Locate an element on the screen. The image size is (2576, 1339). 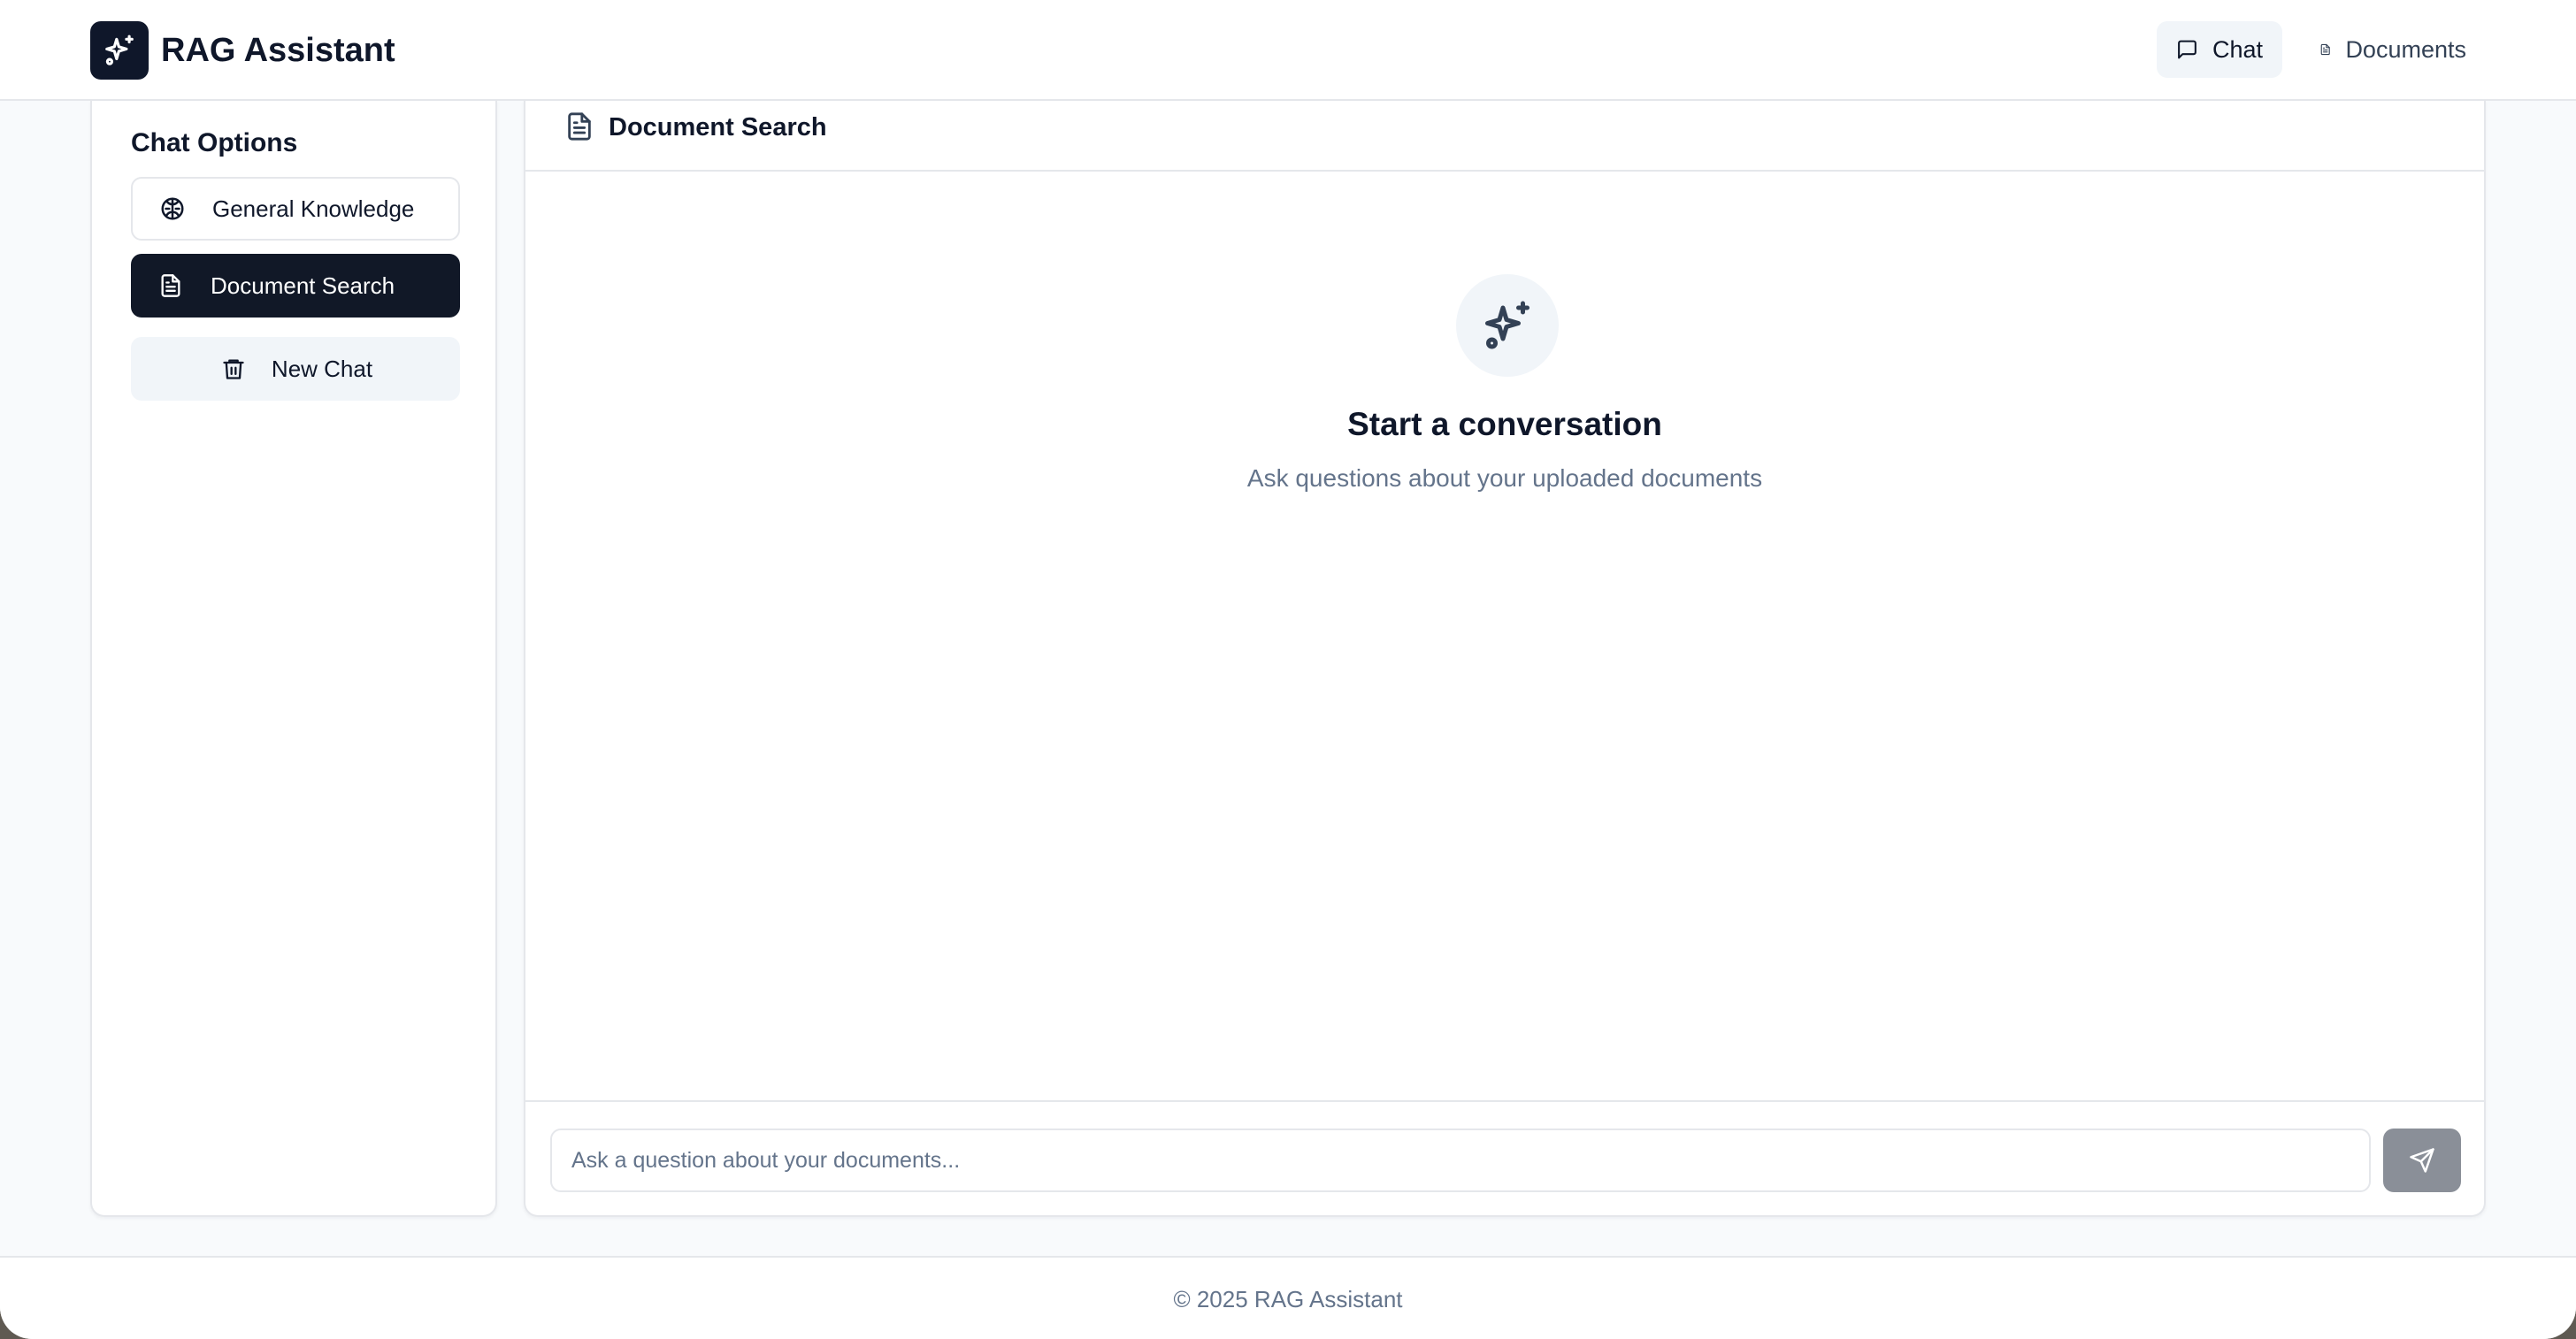
send-icon is located at coordinates (2422, 1161).